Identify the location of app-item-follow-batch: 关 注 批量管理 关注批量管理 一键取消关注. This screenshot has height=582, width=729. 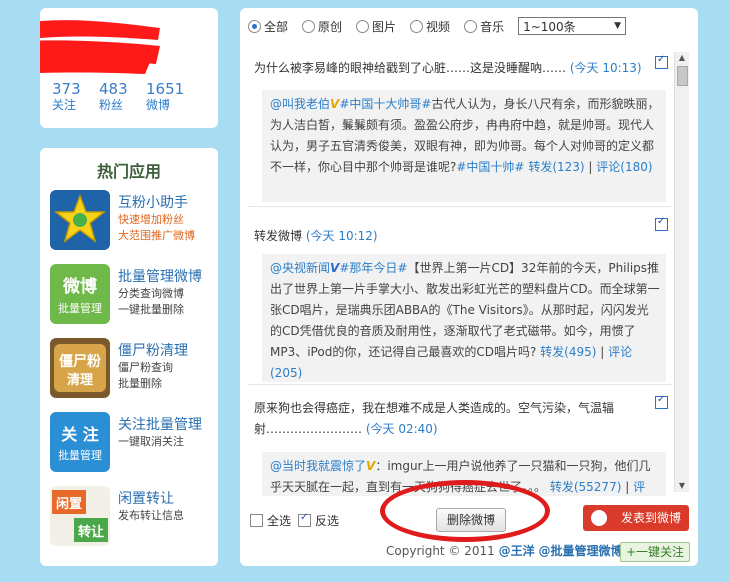
(134, 445).